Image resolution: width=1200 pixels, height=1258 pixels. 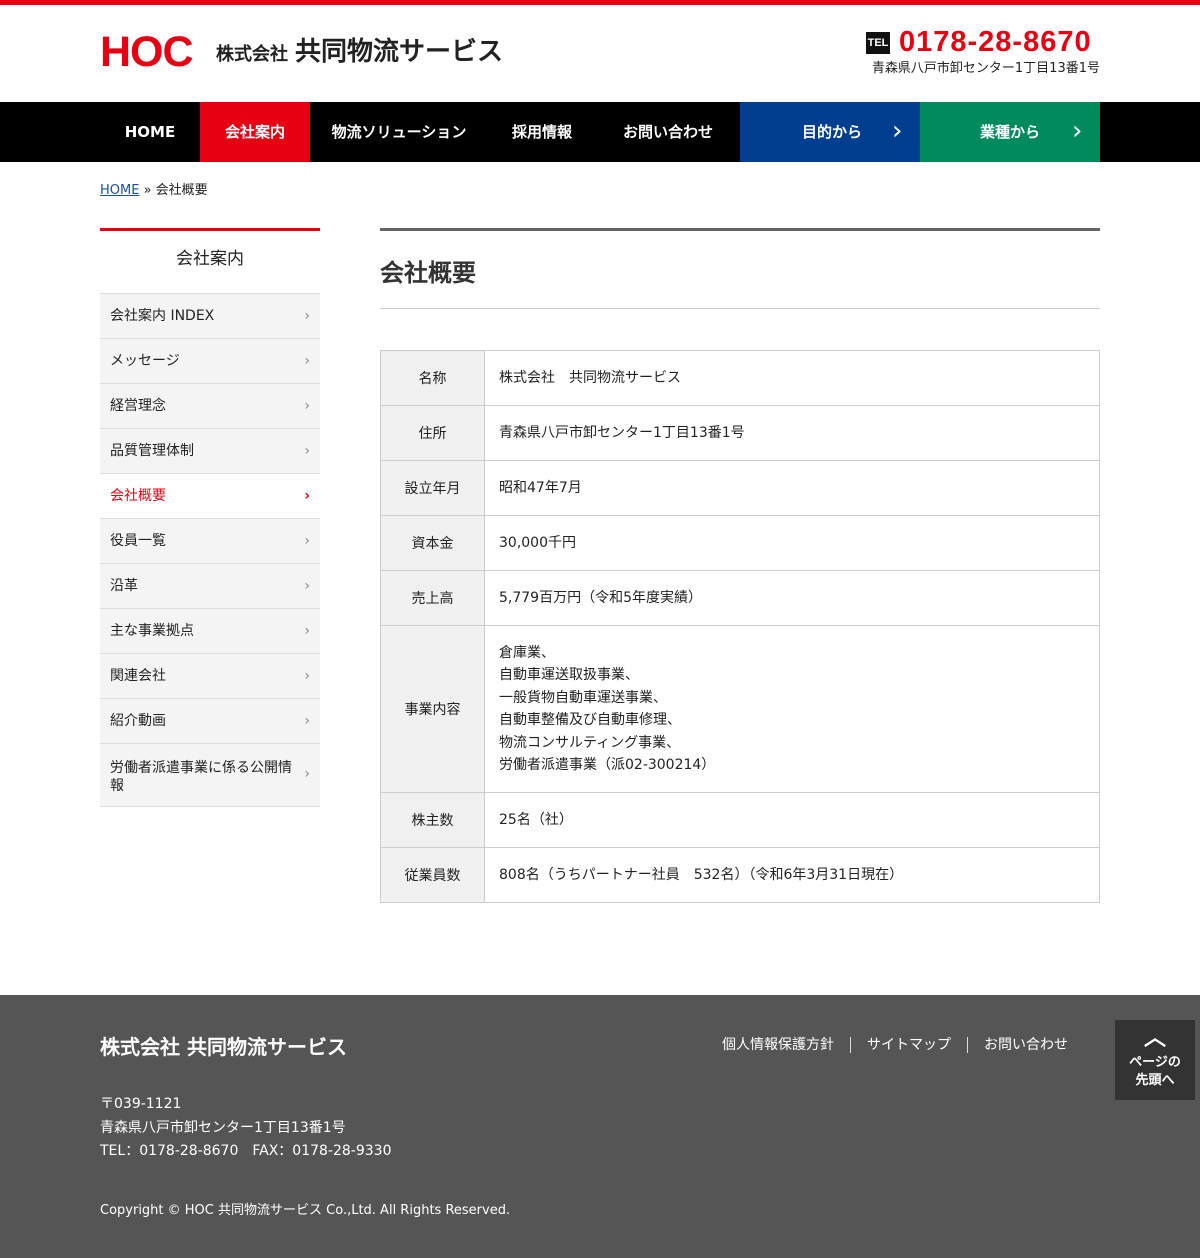 I want to click on logo-company-type: 株式会社, so click(x=252, y=55).